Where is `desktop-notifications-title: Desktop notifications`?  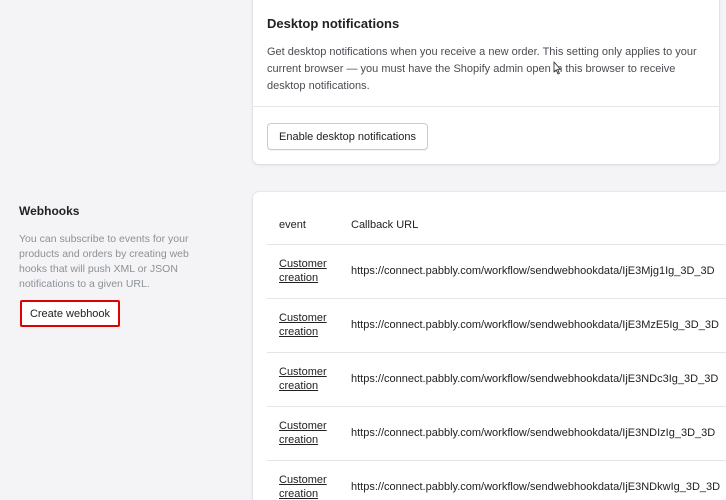 desktop-notifications-title: Desktop notifications is located at coordinates (333, 23).